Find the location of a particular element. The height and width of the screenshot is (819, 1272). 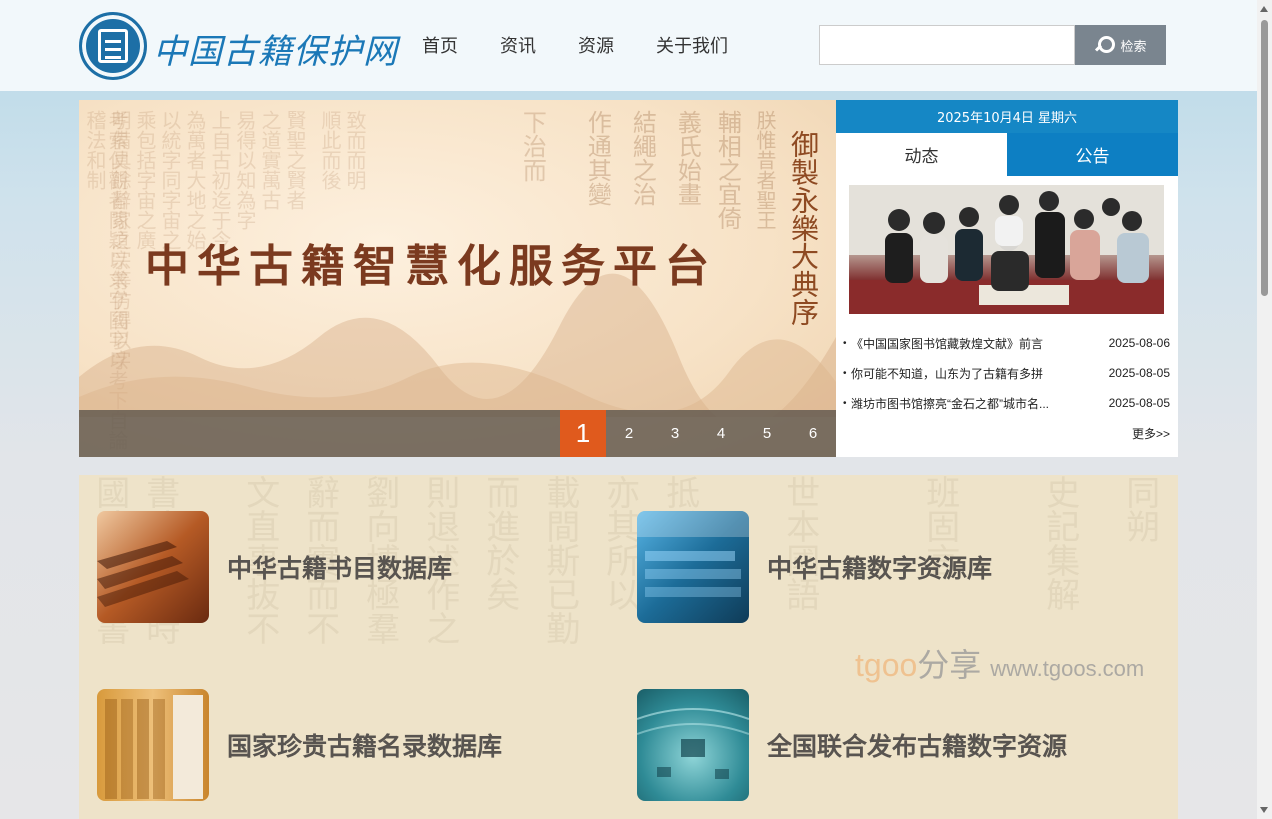

site-logo: 中国古籍保护网 is located at coordinates (238, 47).